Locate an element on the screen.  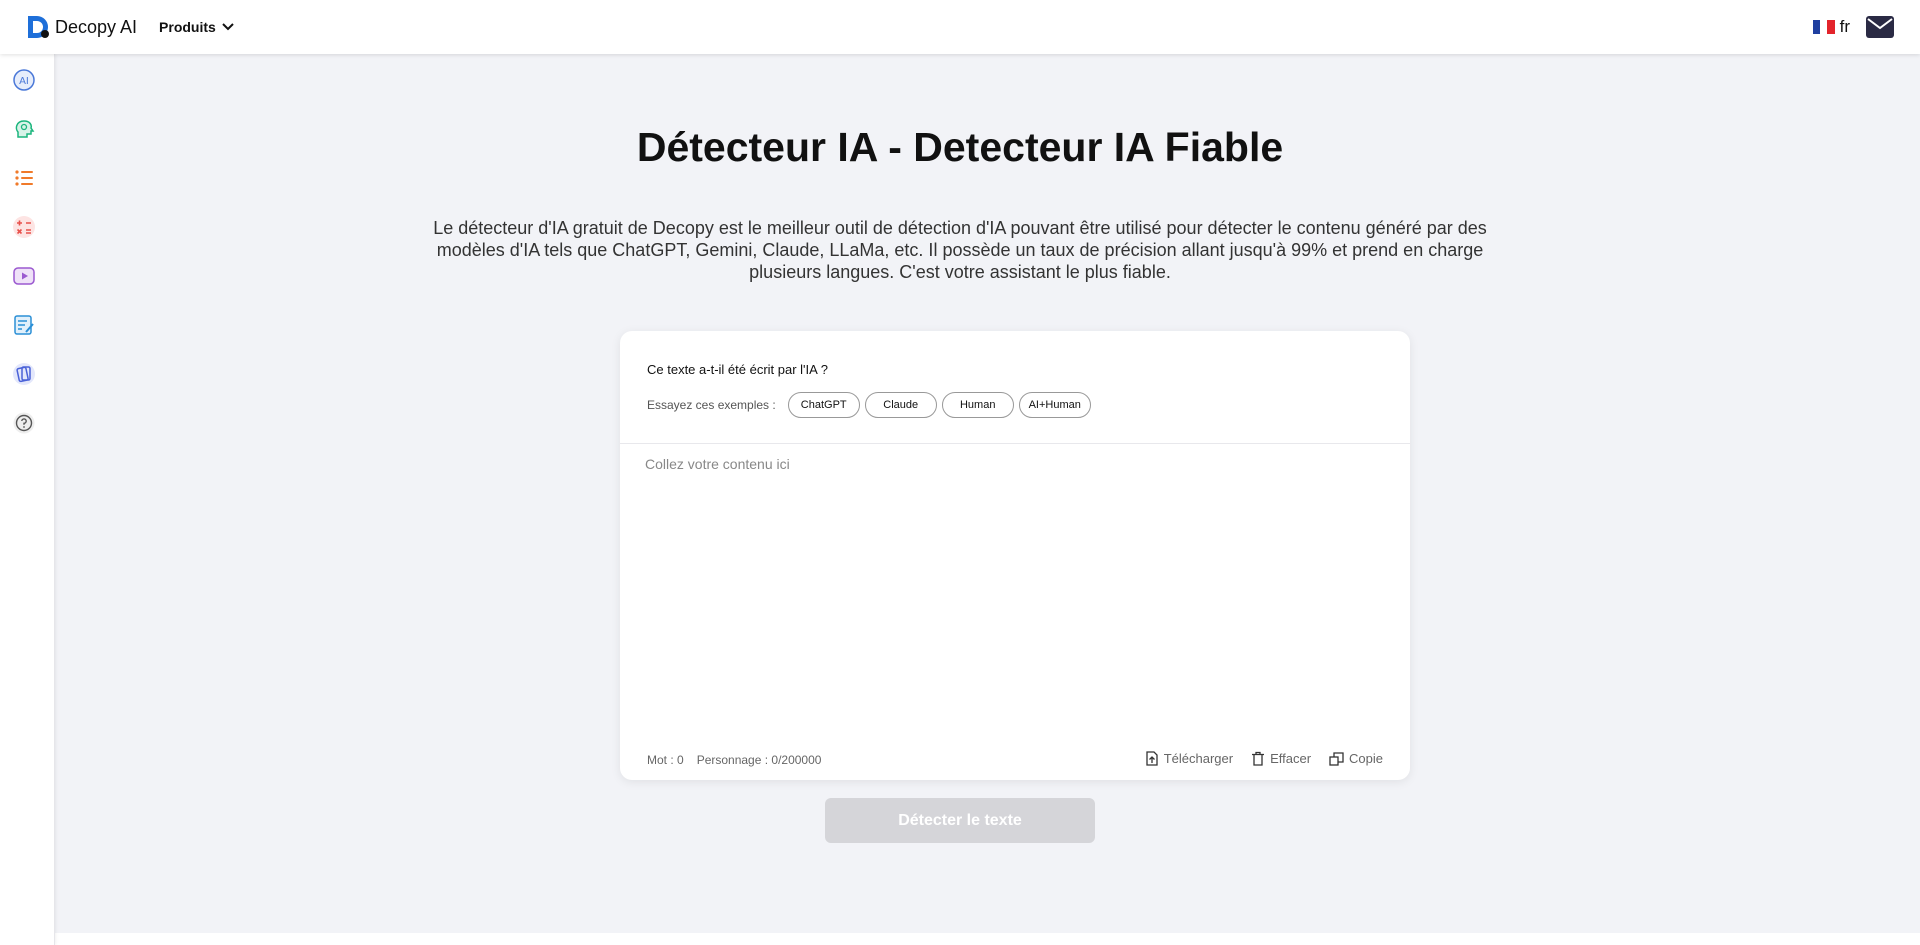
clear-label: Effacer is located at coordinates (1291, 758).